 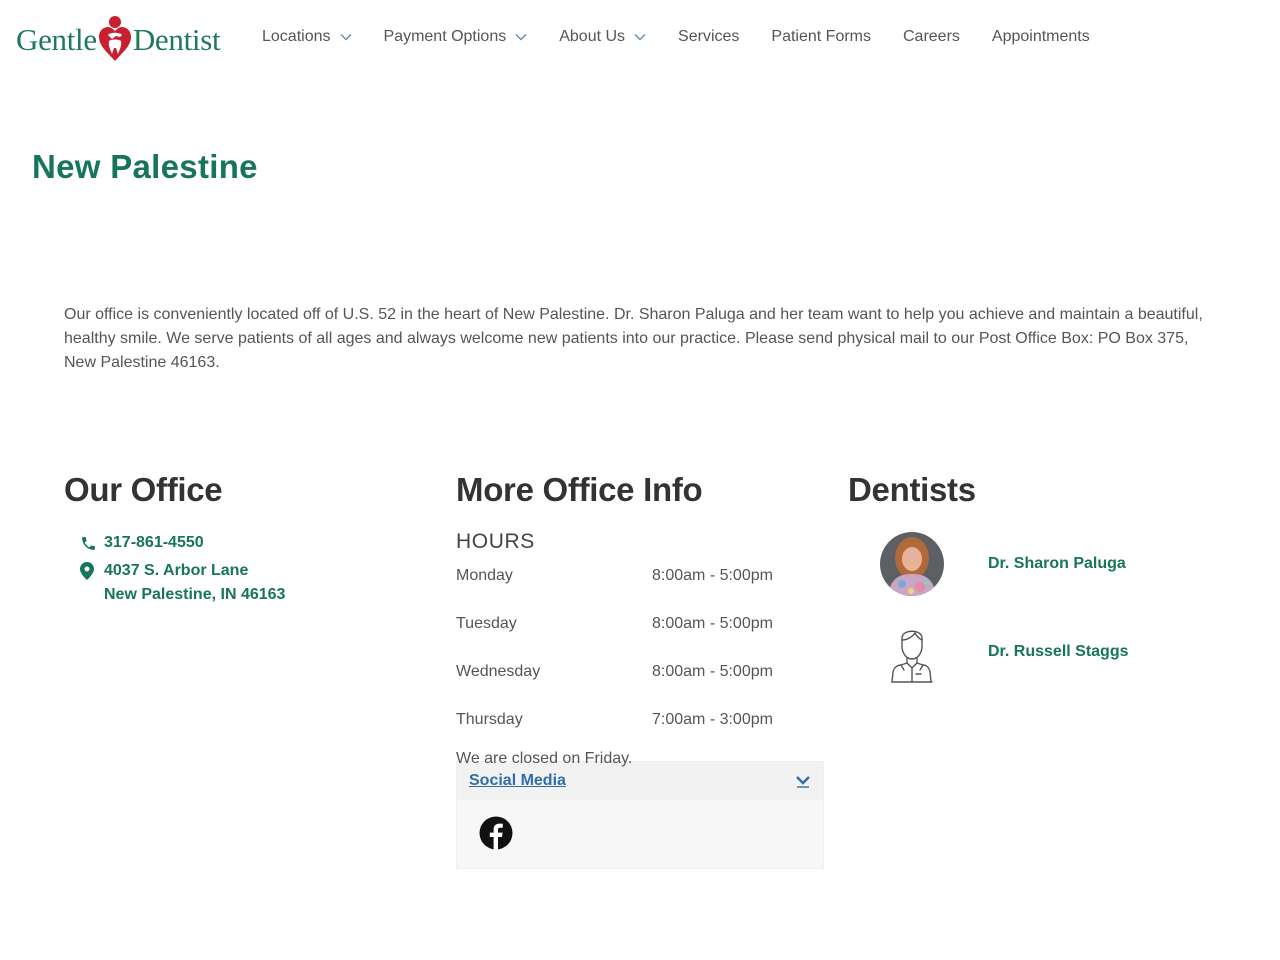 I want to click on hours-row: Wednesday 8:00am - 5:00pm, so click(x=640, y=684).